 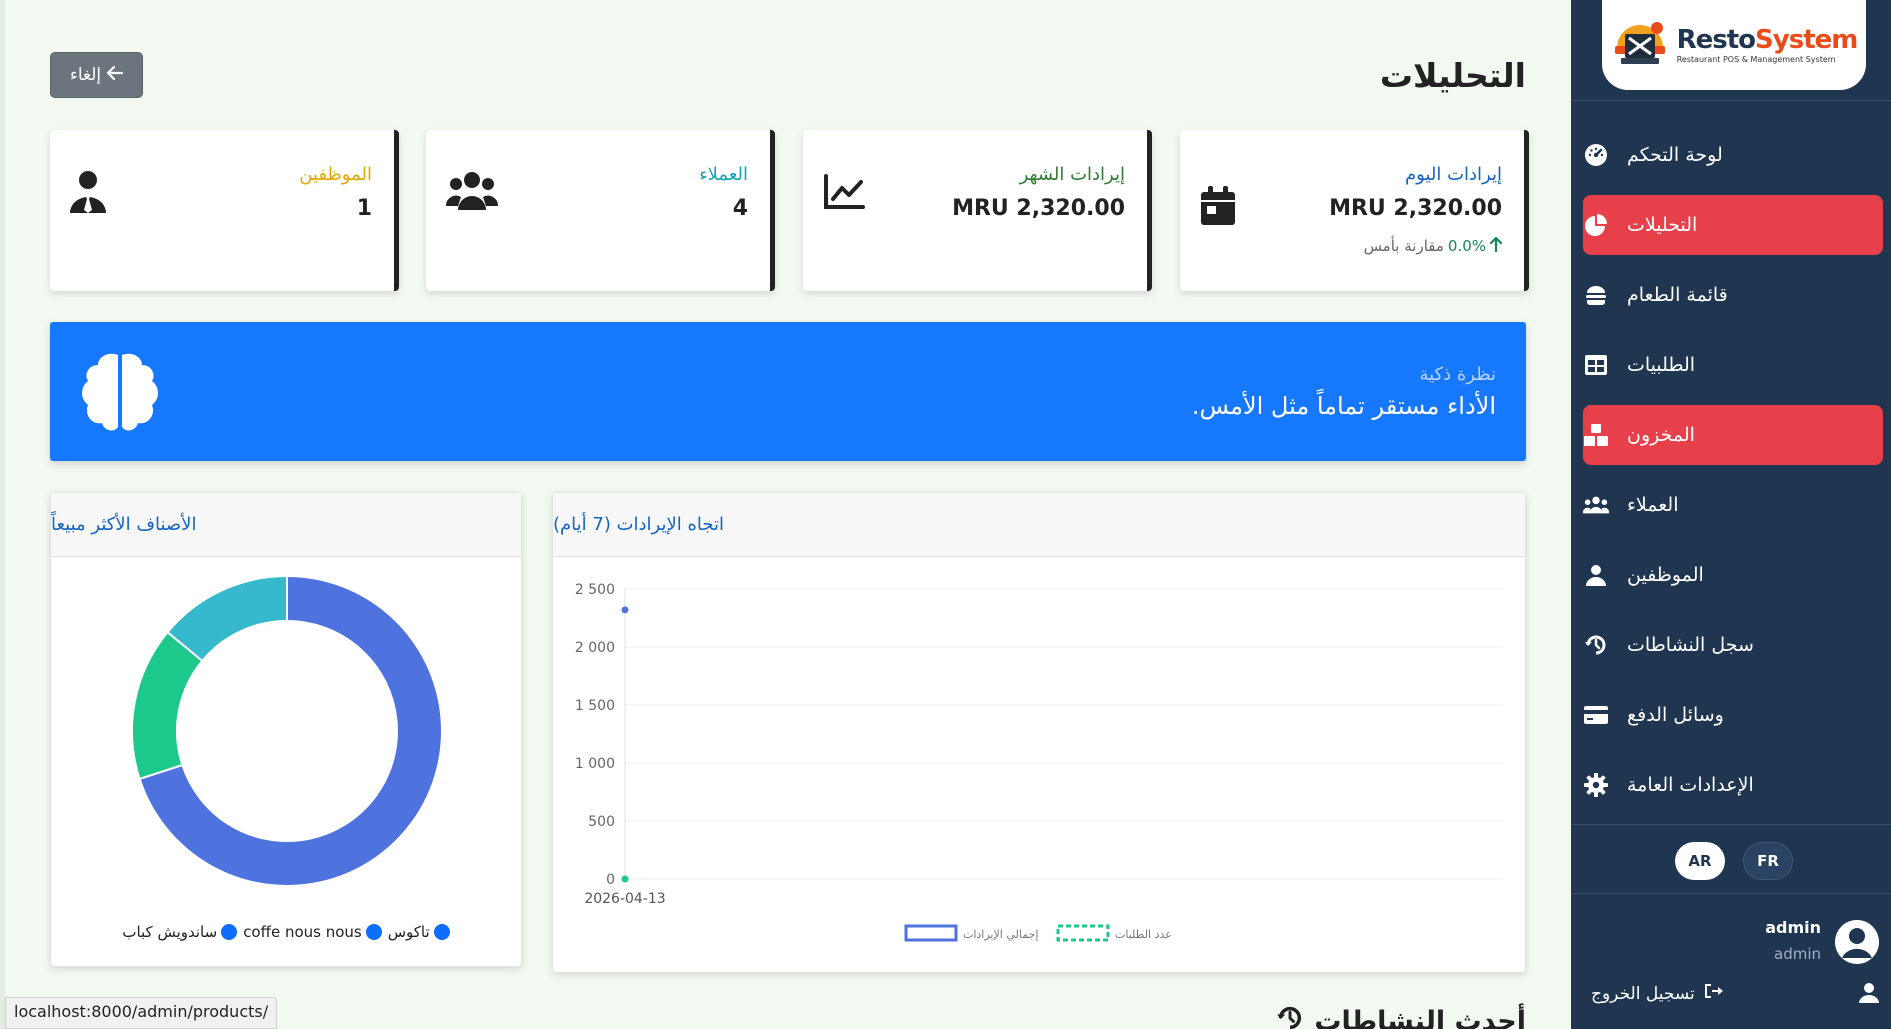 I want to click on y-tick-label: 2 000, so click(x=595, y=648).